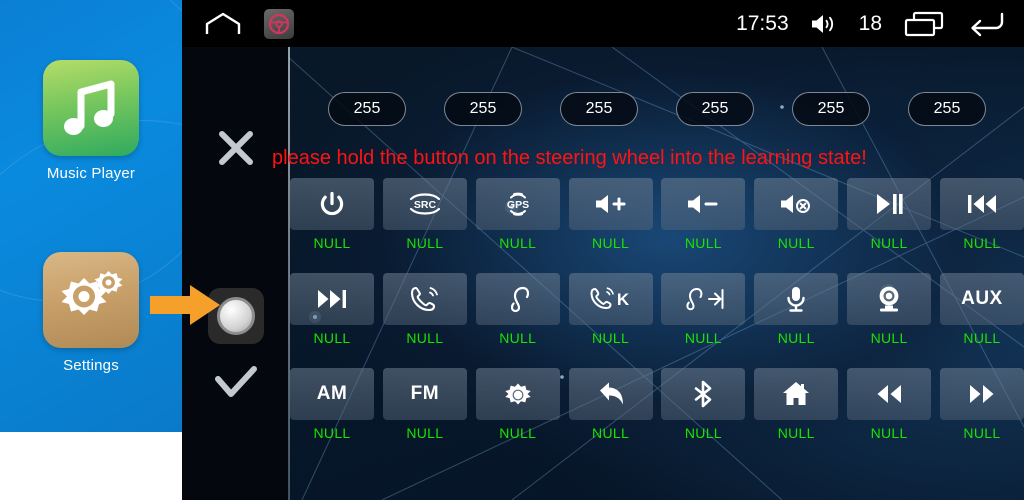  I want to click on volume-down-button, so click(703, 204).